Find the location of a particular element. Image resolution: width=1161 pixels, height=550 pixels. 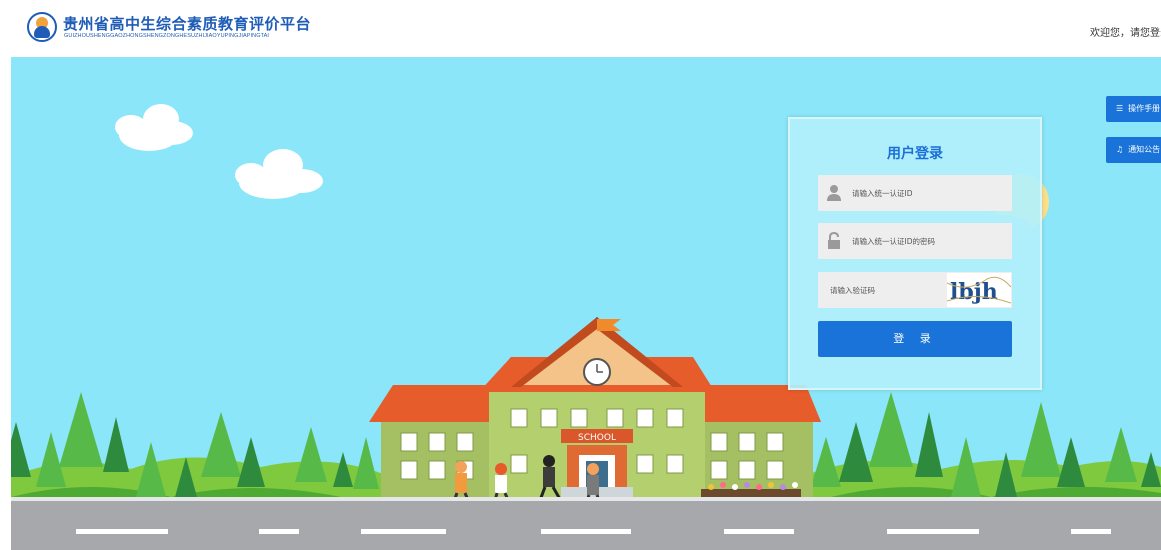

operation-manual-button: ☰ 操作手册 is located at coordinates (1133, 109).